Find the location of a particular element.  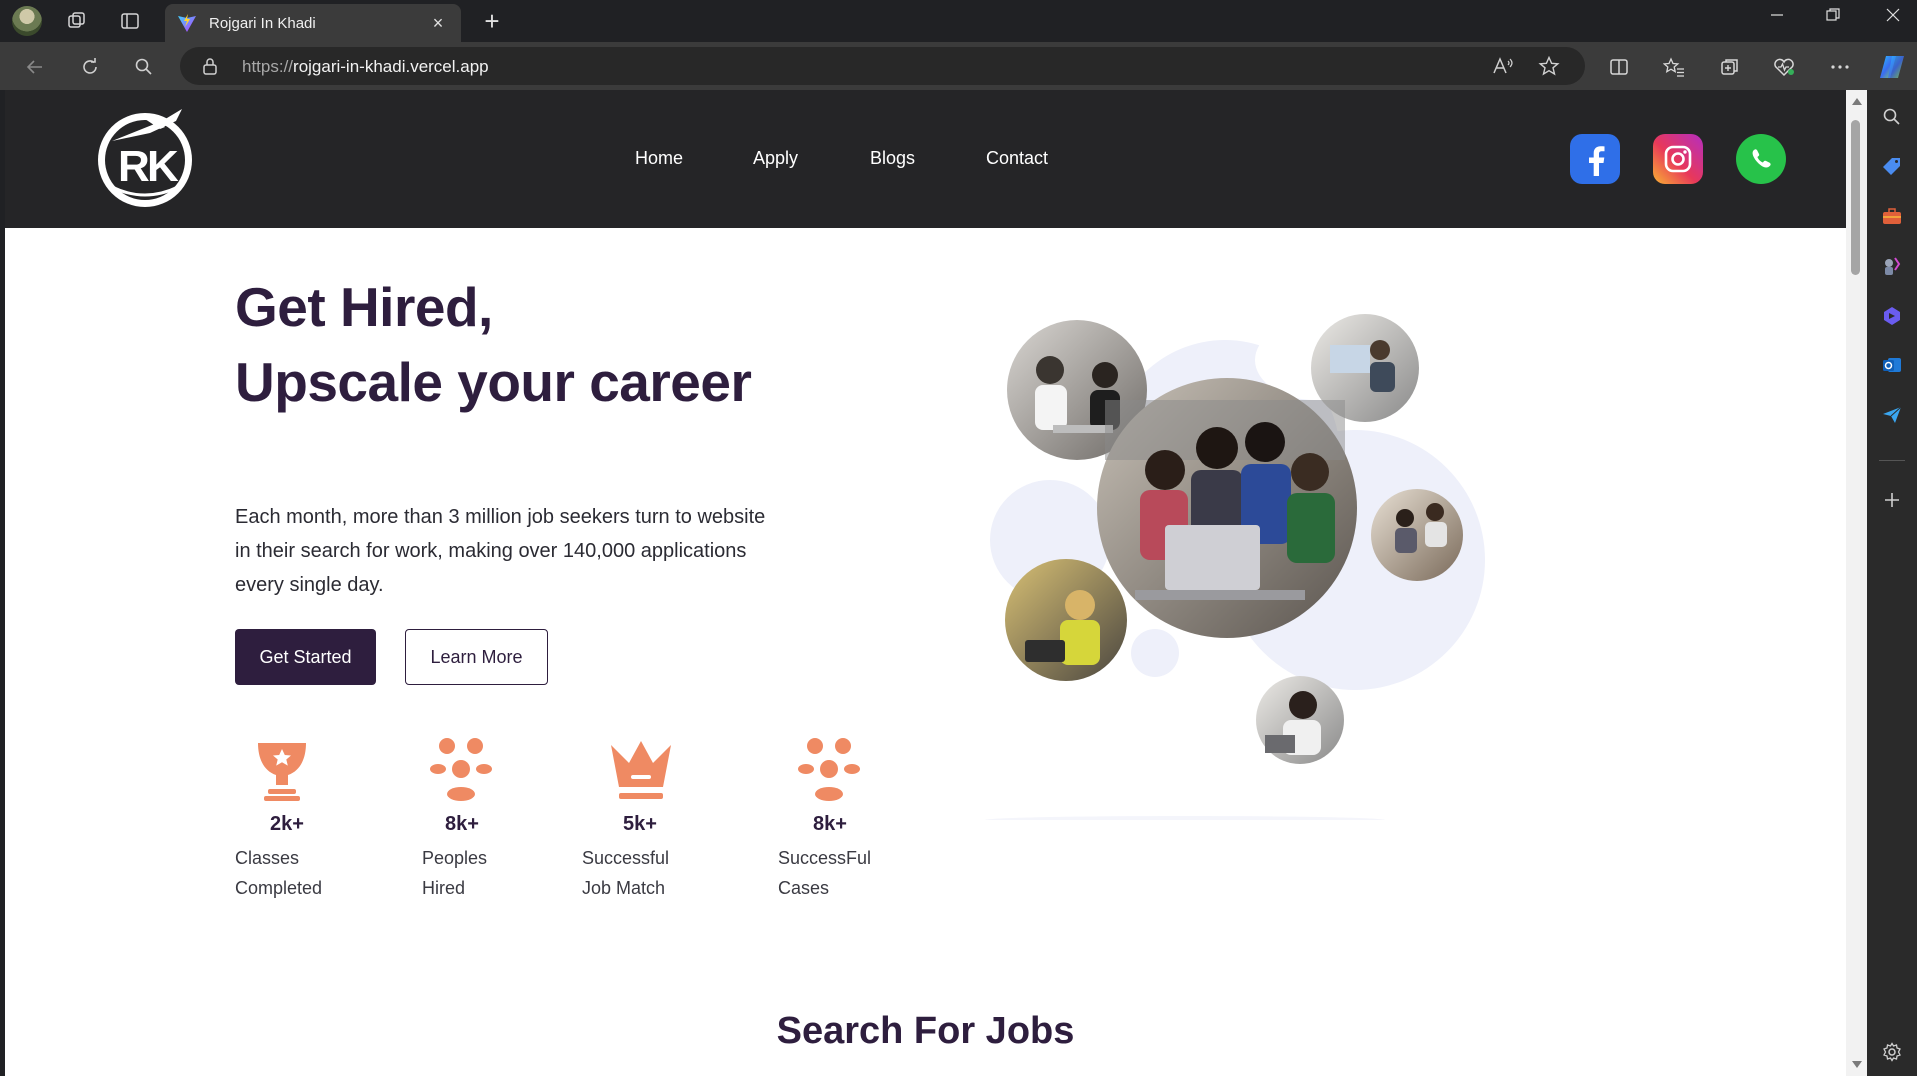

hero-title-line2: Upscale your career is located at coordinates (493, 382).